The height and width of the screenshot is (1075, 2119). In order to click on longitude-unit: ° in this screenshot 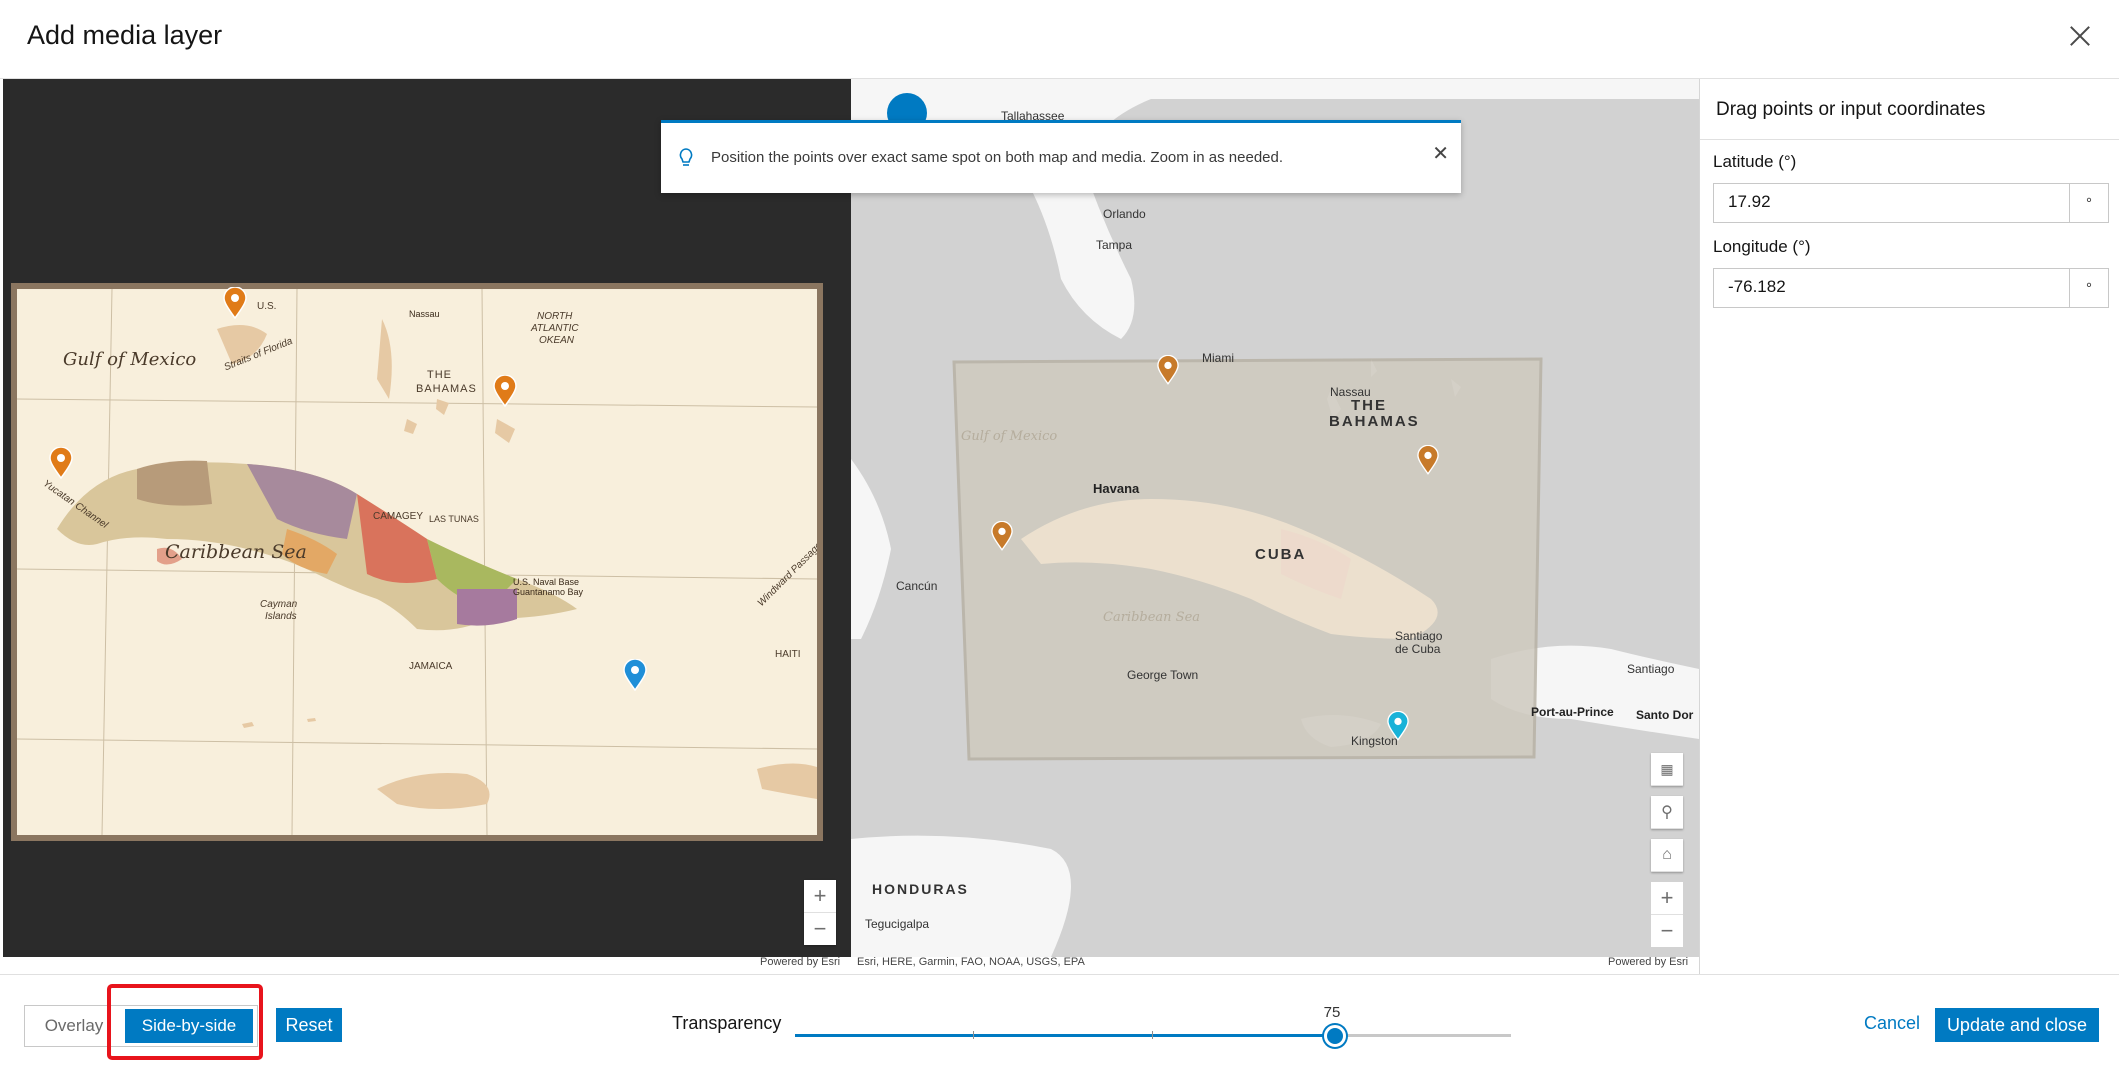, I will do `click(2088, 288)`.